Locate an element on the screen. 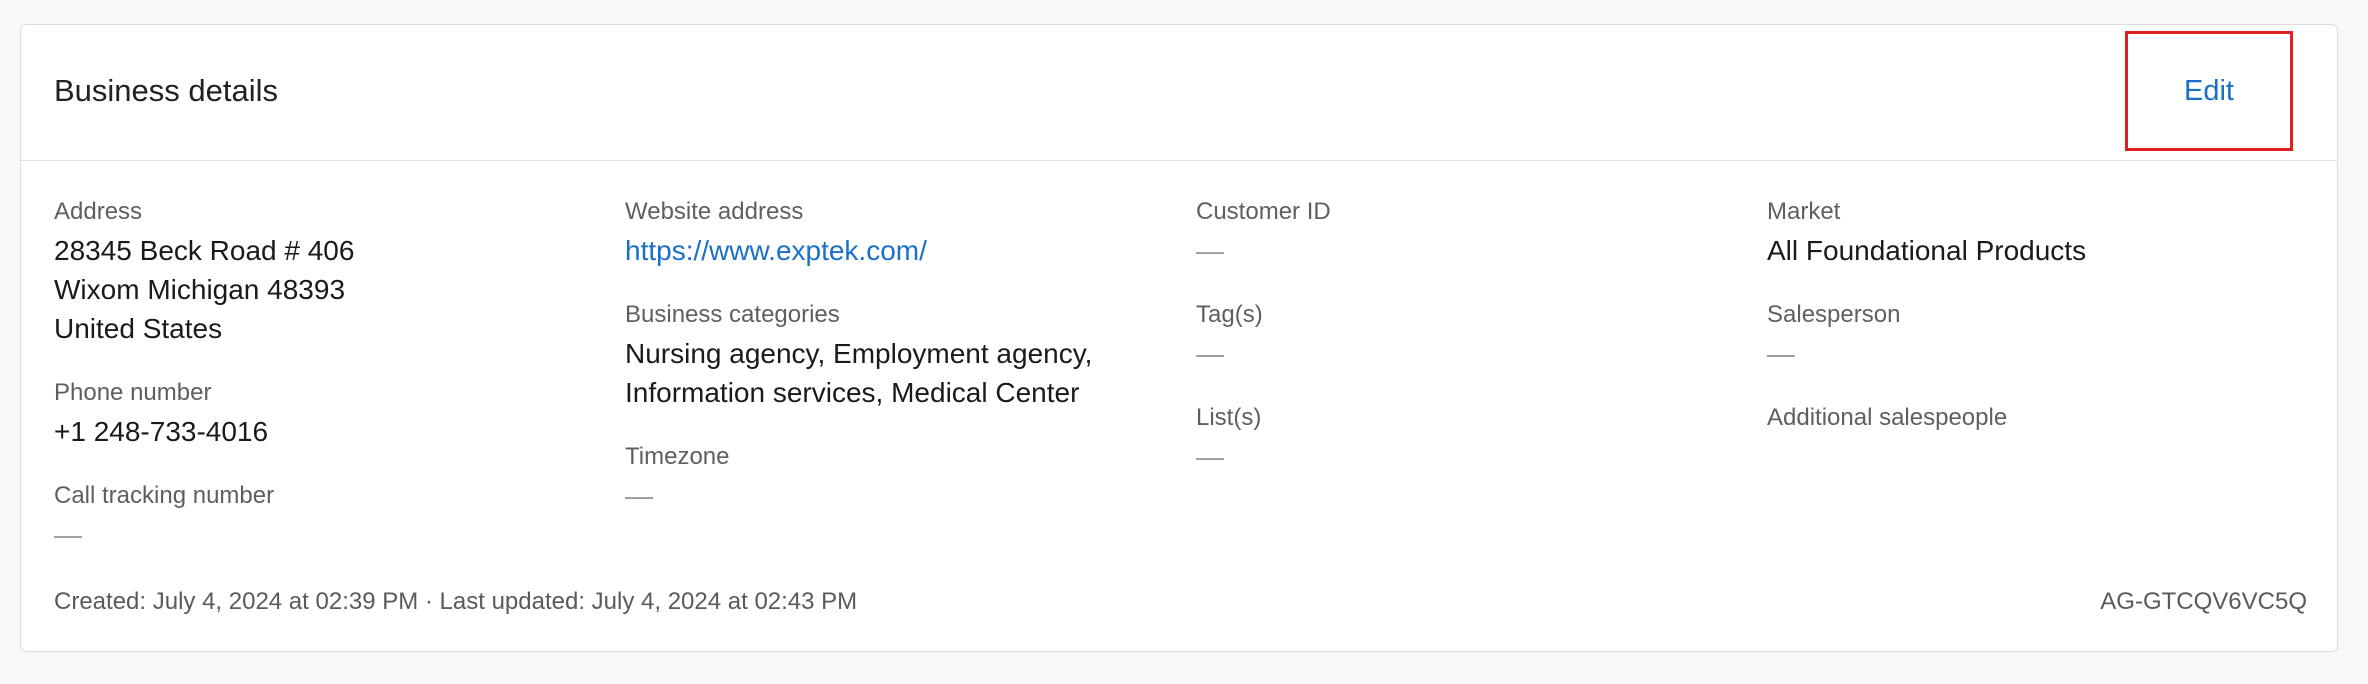 This screenshot has width=2368, height=684. lists-value: — is located at coordinates (1210, 456).